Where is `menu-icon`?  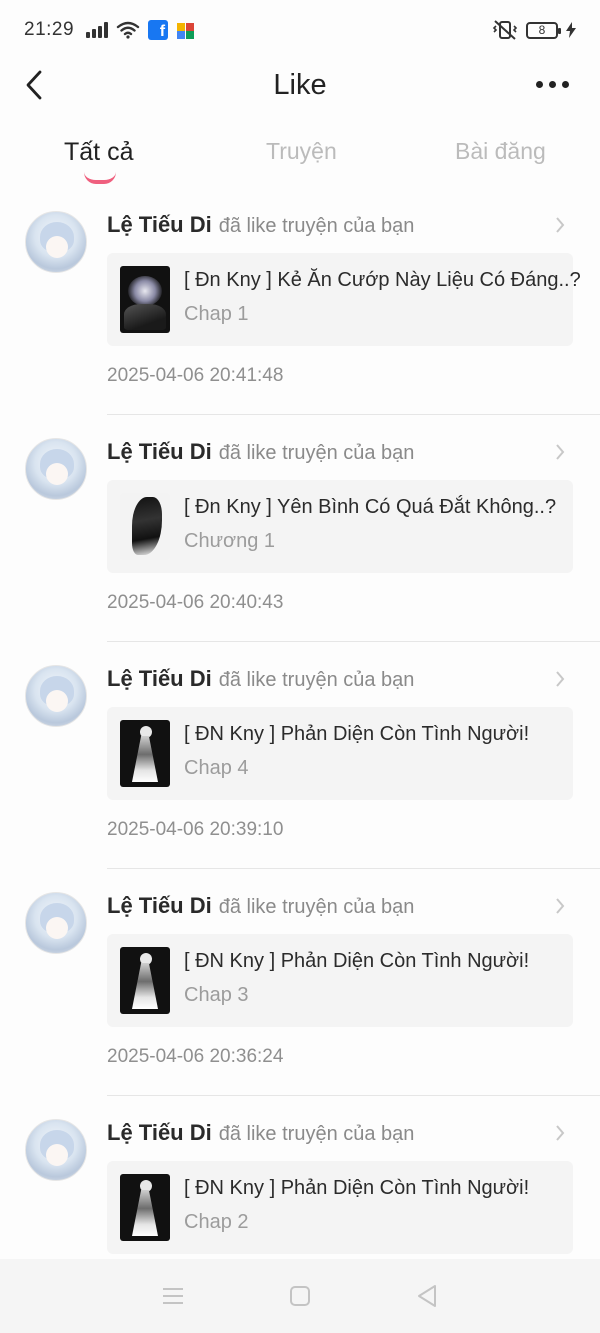 menu-icon is located at coordinates (173, 1296).